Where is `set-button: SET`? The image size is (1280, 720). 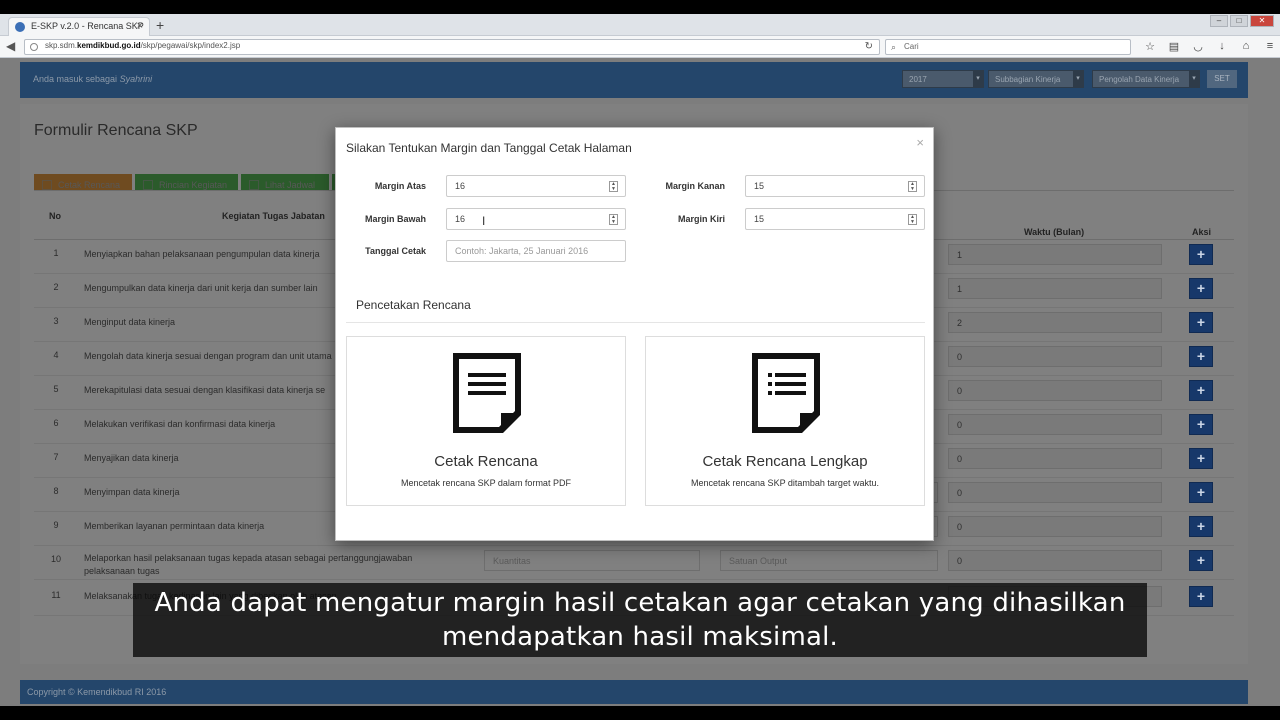 set-button: SET is located at coordinates (1222, 79).